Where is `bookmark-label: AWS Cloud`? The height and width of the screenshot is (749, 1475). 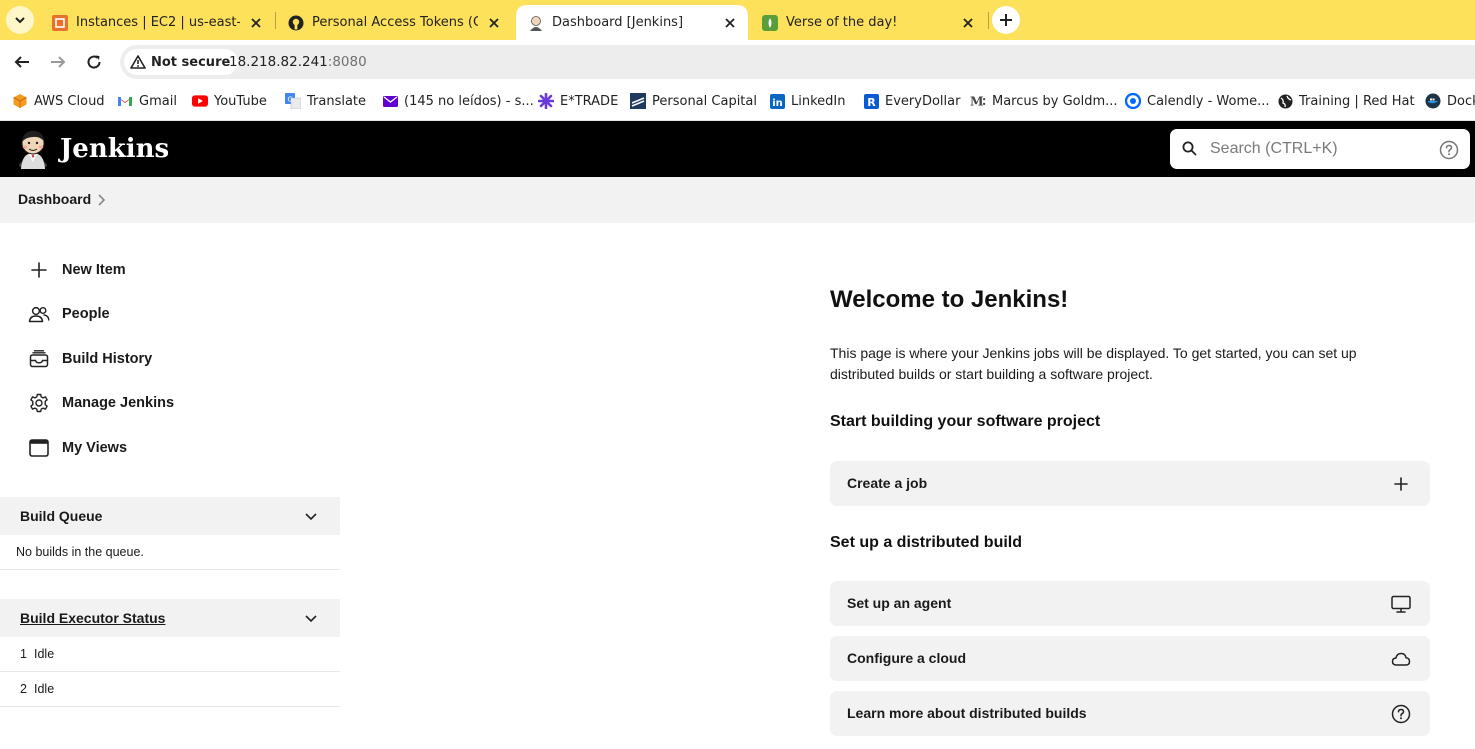 bookmark-label: AWS Cloud is located at coordinates (69, 101).